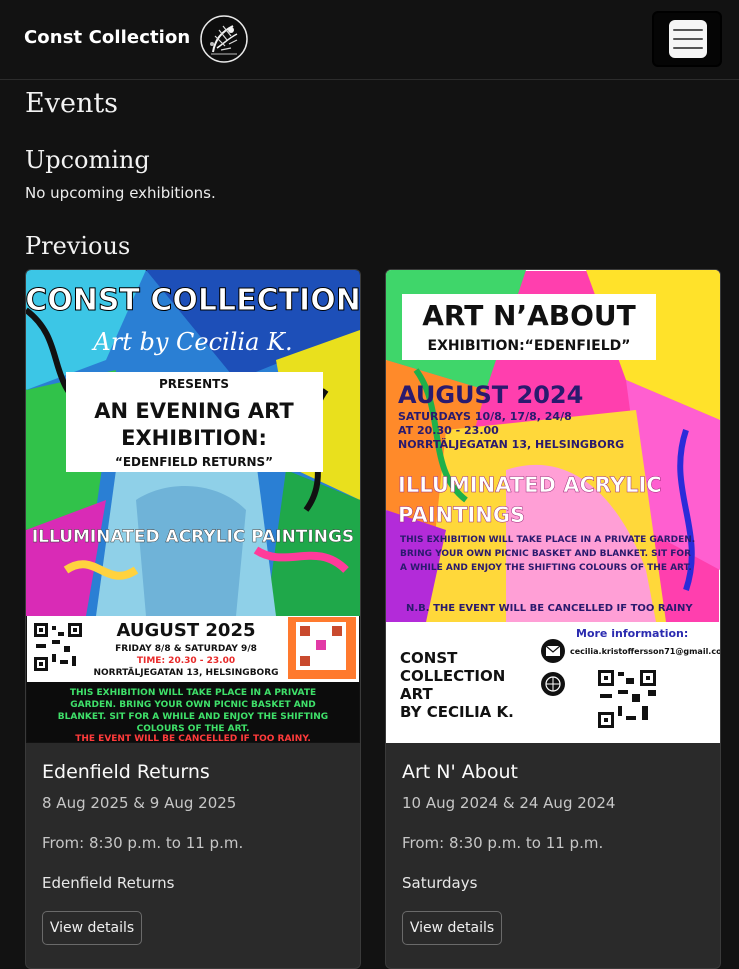  What do you see at coordinates (107, 37) in the screenshot?
I see `brand-name: Const Collection` at bounding box center [107, 37].